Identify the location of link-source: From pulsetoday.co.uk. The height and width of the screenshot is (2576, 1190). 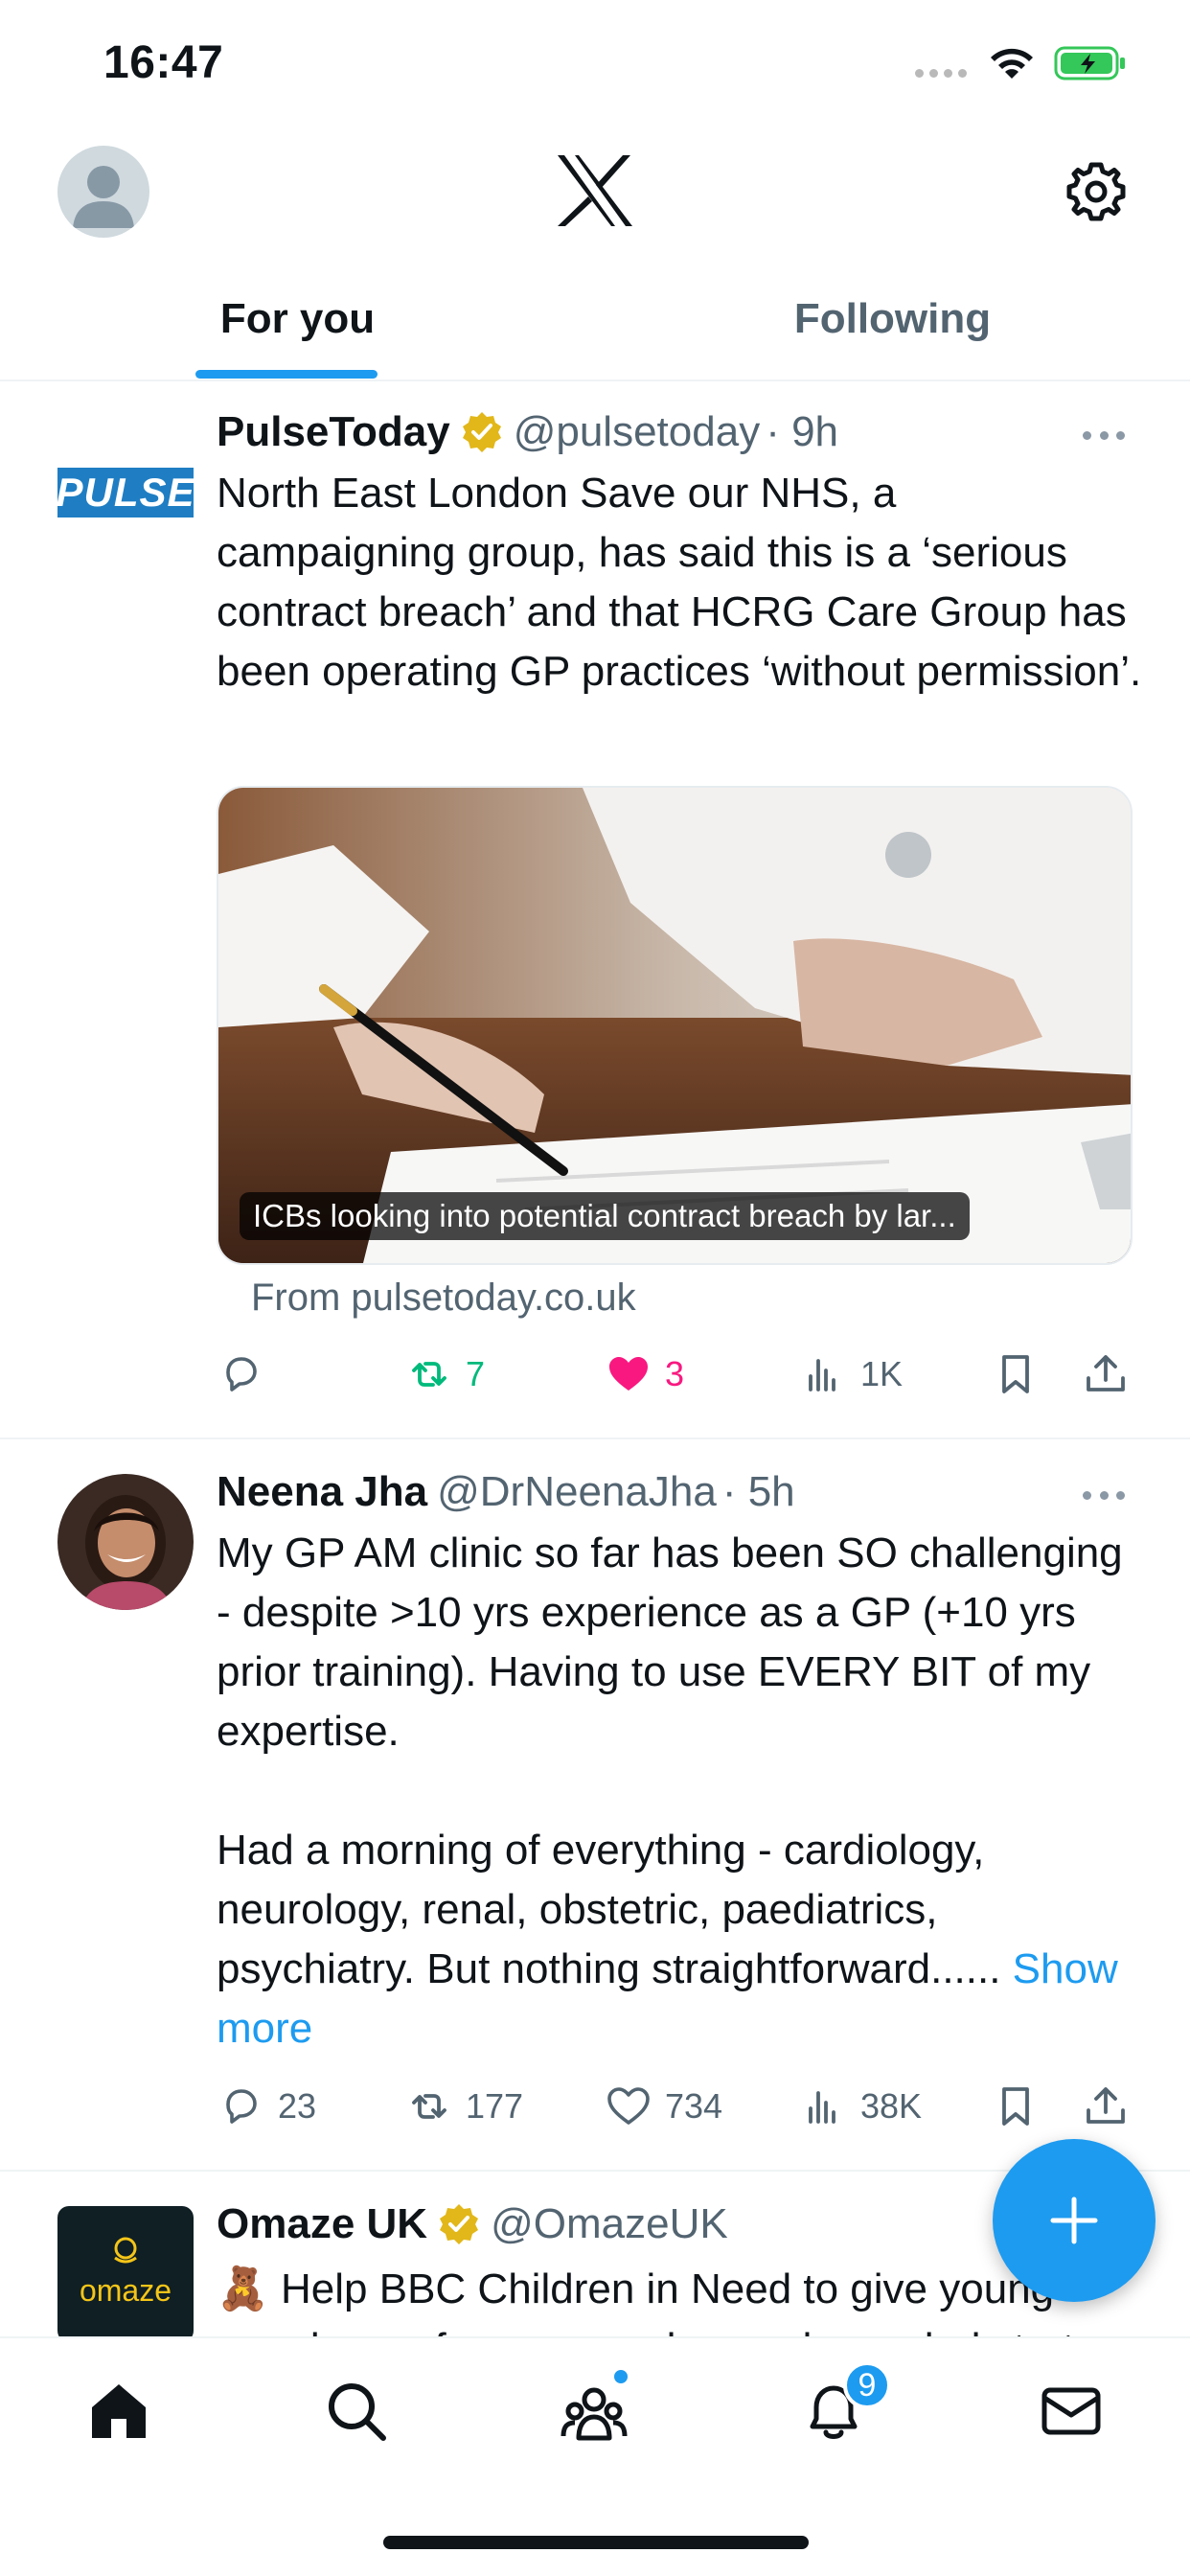
(444, 1298).